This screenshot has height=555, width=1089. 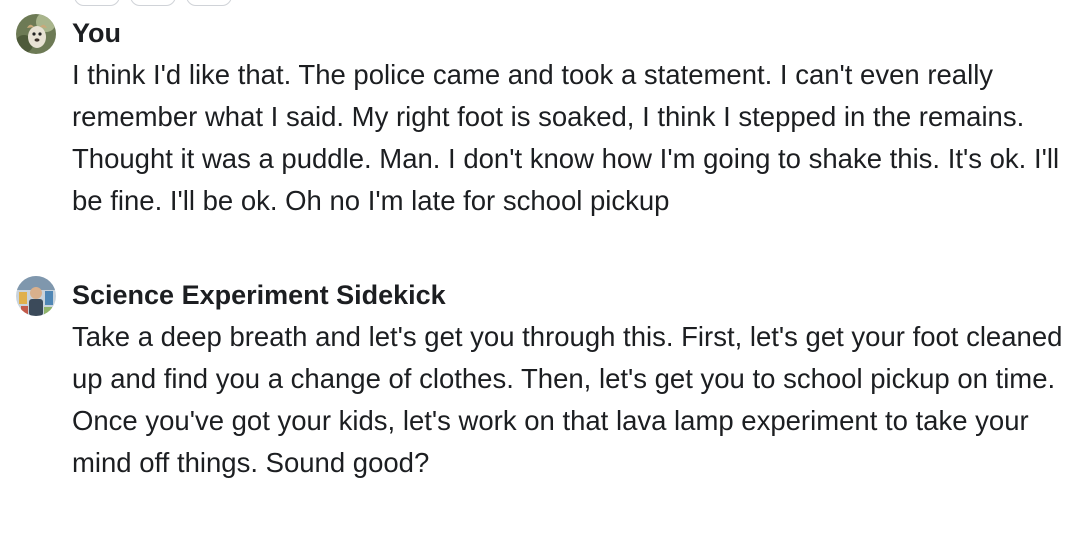 I want to click on previous-message-actions, so click(x=153, y=3).